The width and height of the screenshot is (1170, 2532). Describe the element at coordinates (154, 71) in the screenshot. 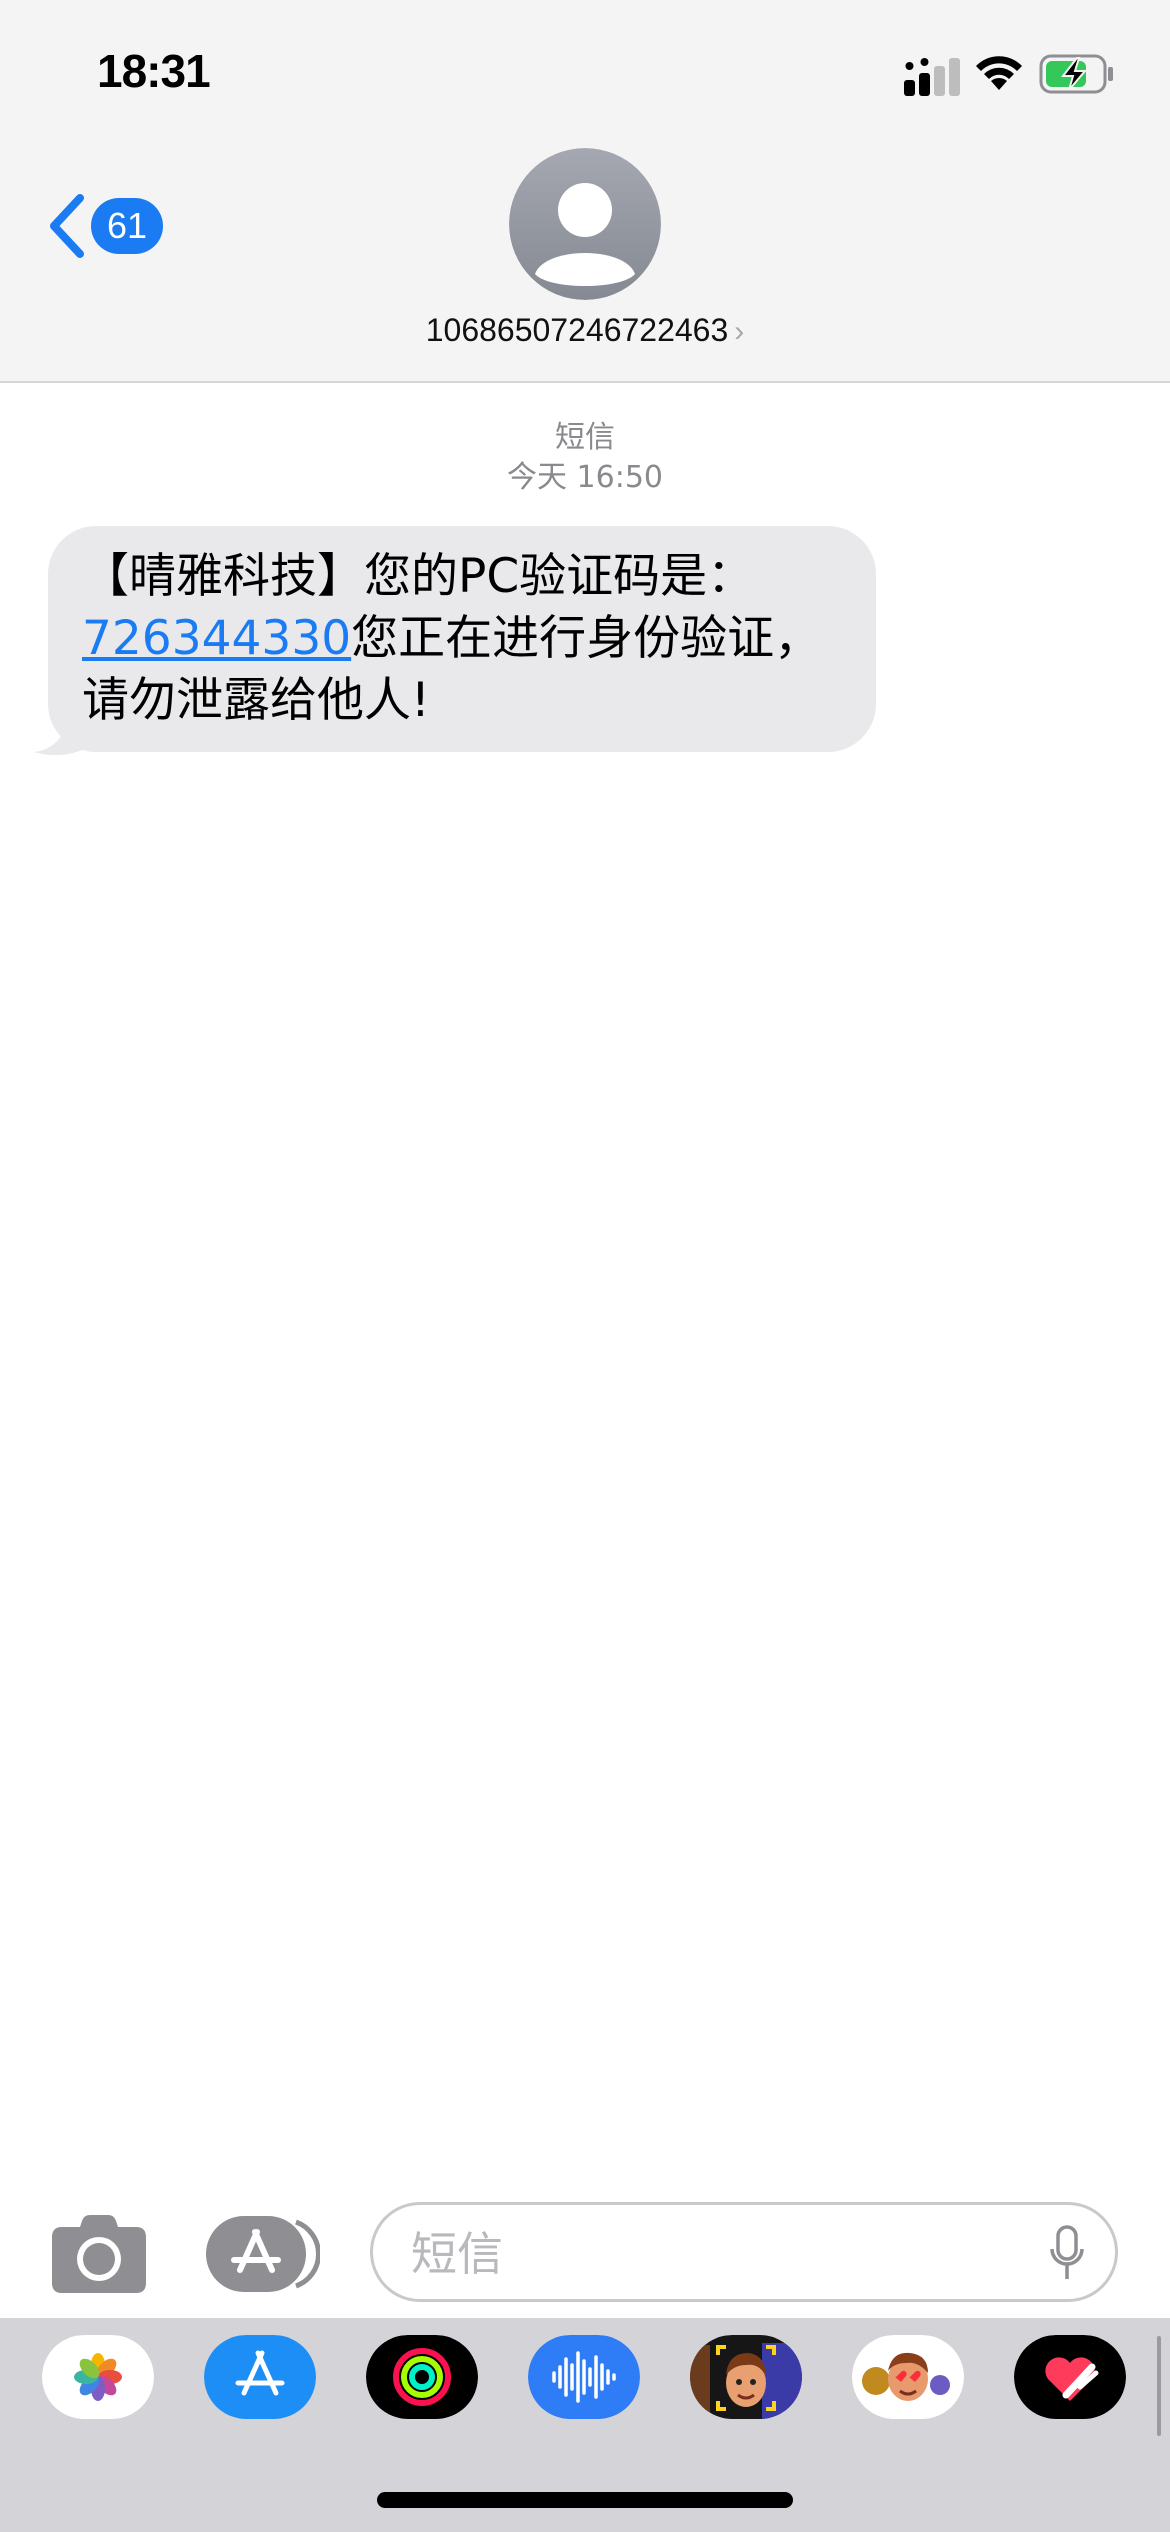

I see `status-time: 18:31` at that location.